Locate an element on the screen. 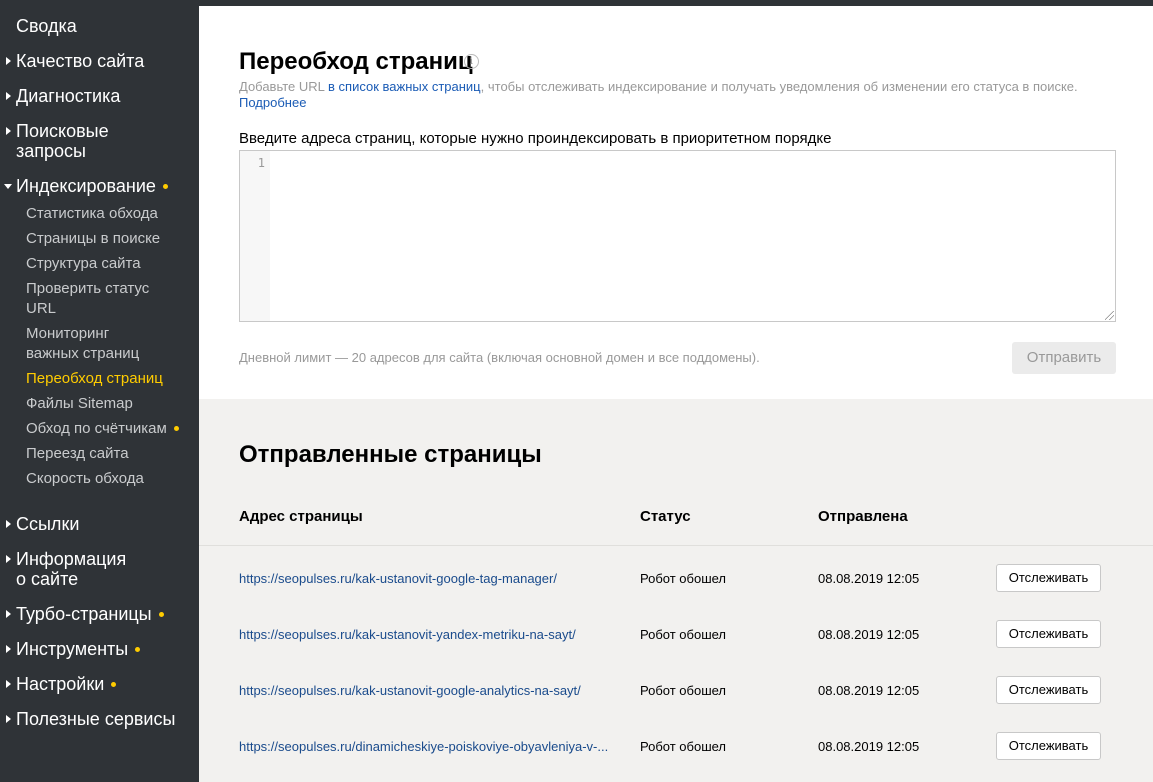  sidebar-item-settings: Настройки is located at coordinates (61, 684).